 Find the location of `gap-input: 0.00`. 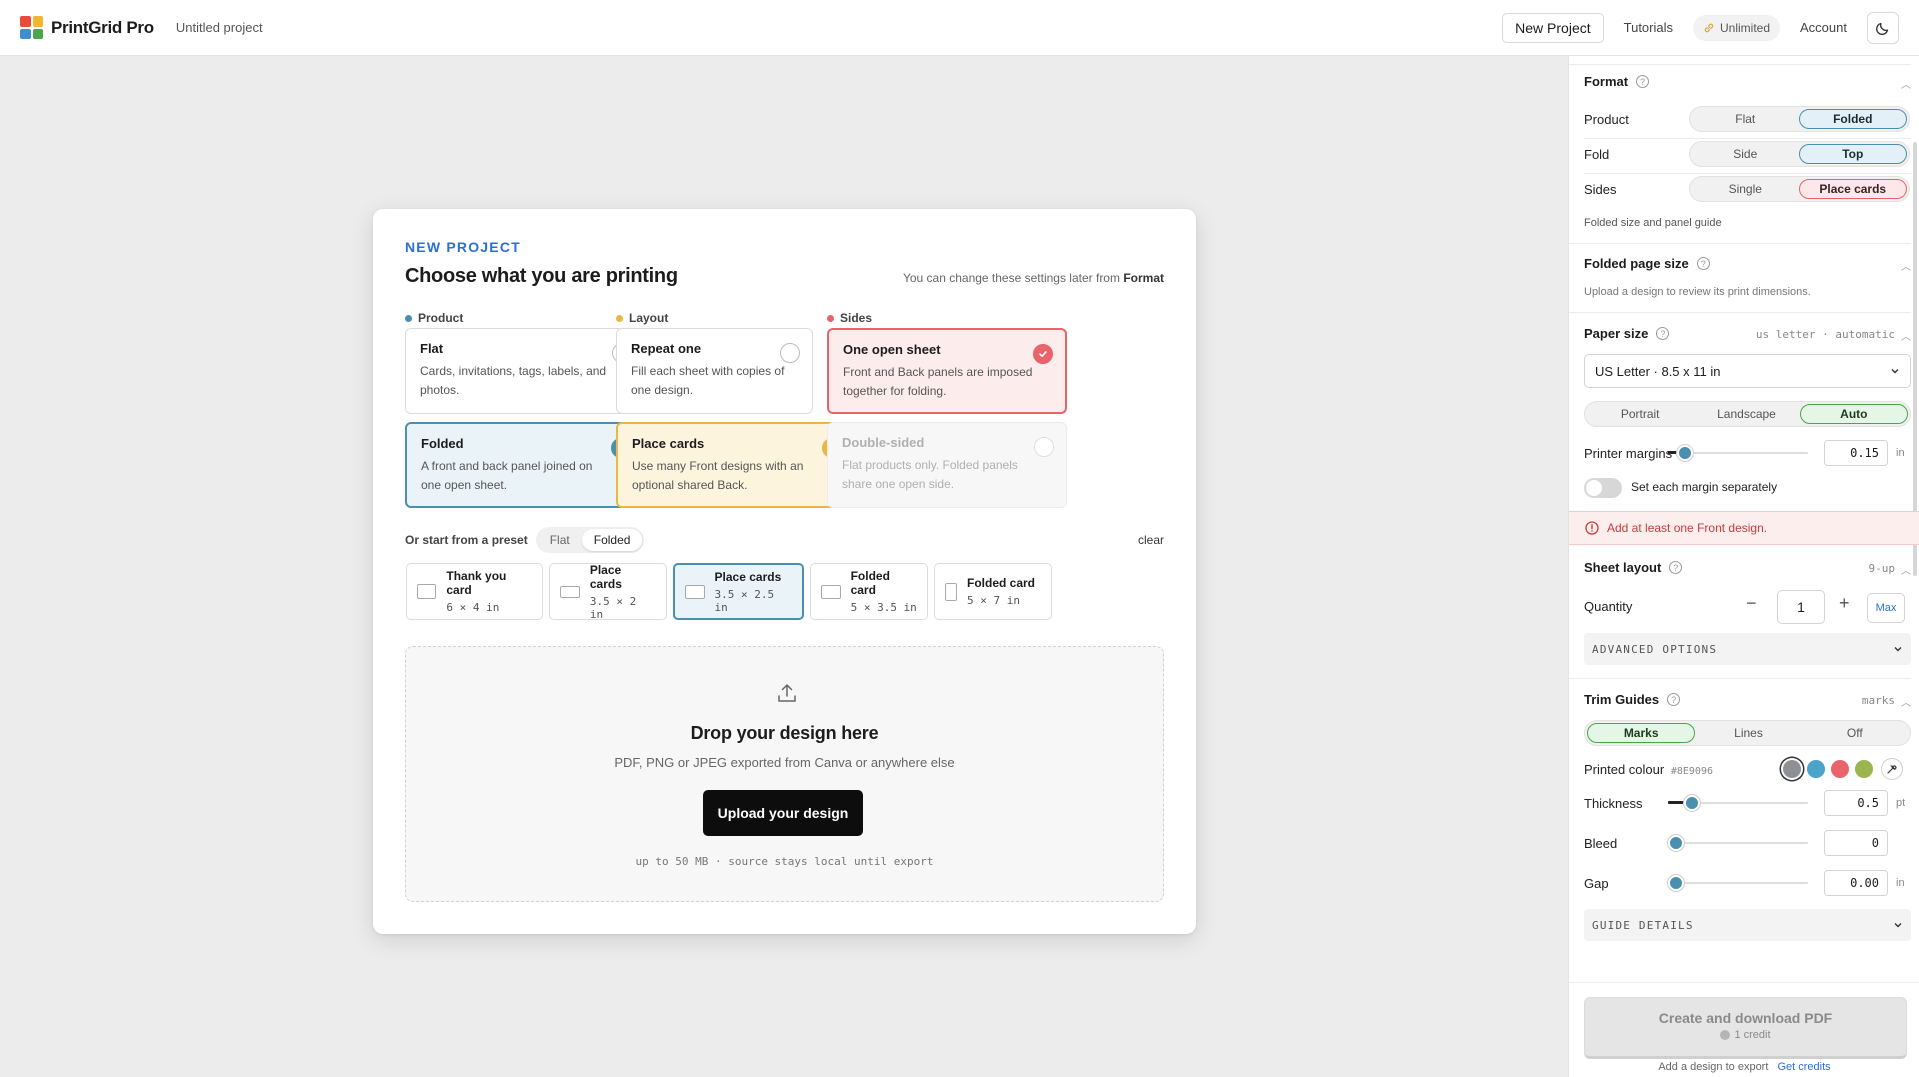

gap-input: 0.00 is located at coordinates (1856, 883).